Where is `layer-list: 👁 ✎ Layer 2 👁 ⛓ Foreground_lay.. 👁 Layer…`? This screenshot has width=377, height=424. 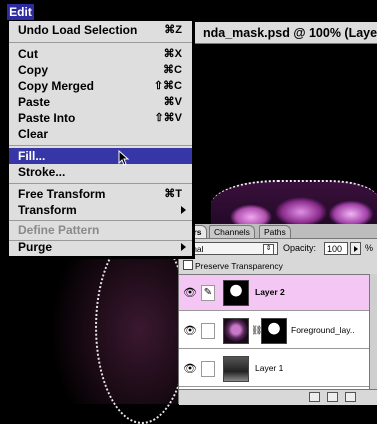
layer-list: 👁 ✎ Layer 2 👁 ⛓ Foreground_lay.. 👁 Layer… is located at coordinates (274, 332).